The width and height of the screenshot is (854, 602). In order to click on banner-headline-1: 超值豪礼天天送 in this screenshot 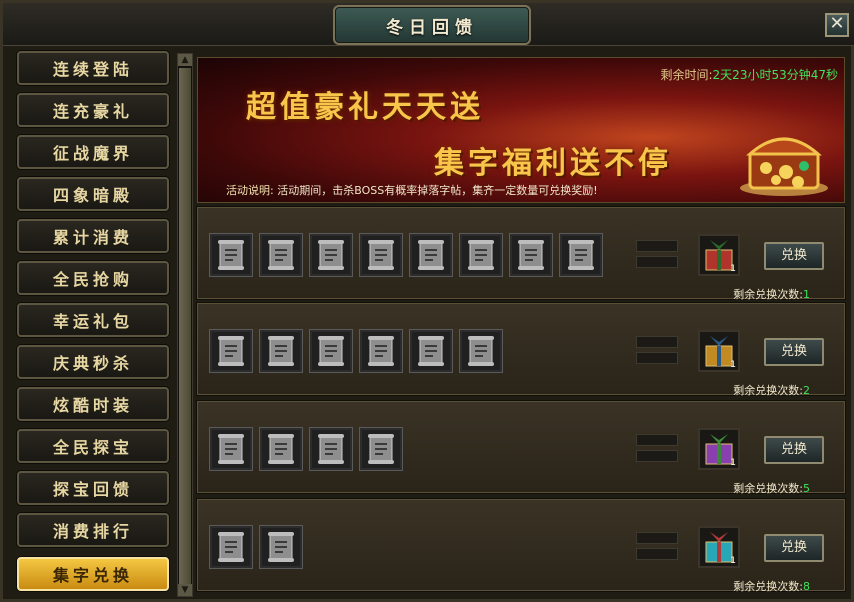, I will do `click(365, 107)`.